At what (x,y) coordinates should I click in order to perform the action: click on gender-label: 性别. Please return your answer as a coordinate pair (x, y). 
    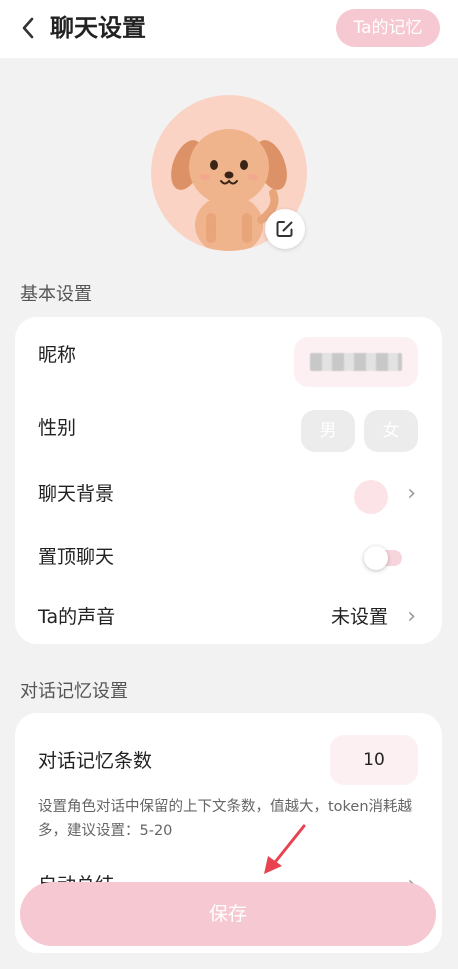
    Looking at the image, I should click on (57, 428).